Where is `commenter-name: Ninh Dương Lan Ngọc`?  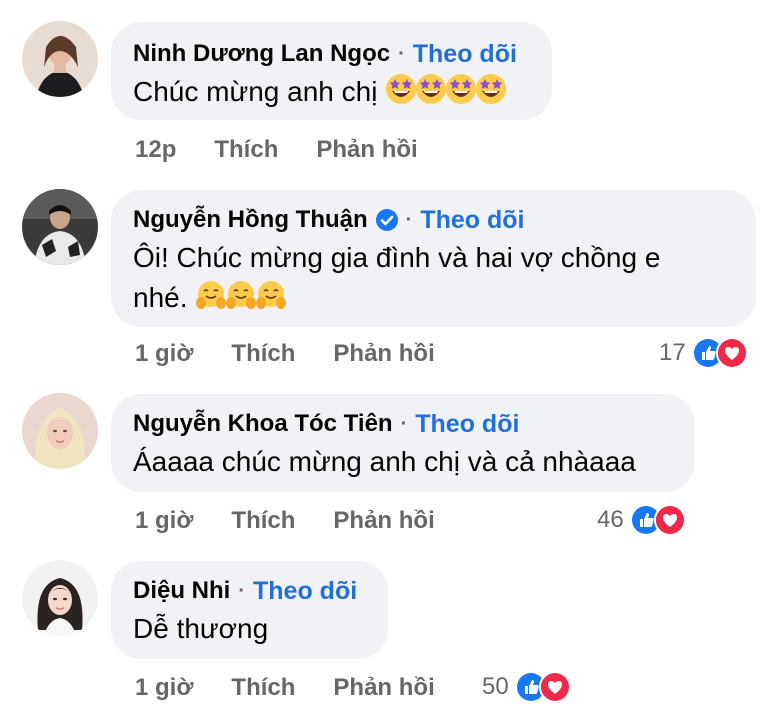 commenter-name: Ninh Dương Lan Ngọc is located at coordinates (261, 54).